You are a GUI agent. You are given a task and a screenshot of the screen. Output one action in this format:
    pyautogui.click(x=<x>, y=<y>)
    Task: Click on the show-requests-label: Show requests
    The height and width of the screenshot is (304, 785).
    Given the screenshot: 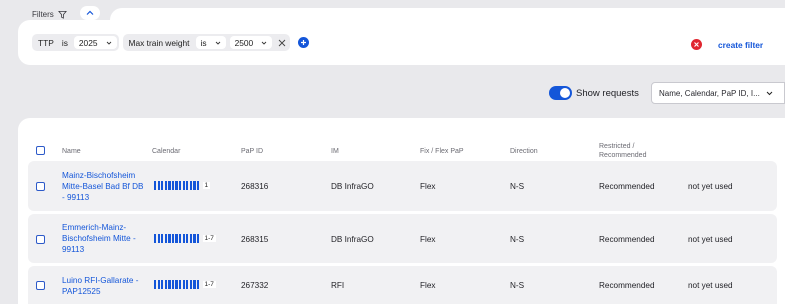 What is the action you would take?
    pyautogui.click(x=607, y=93)
    